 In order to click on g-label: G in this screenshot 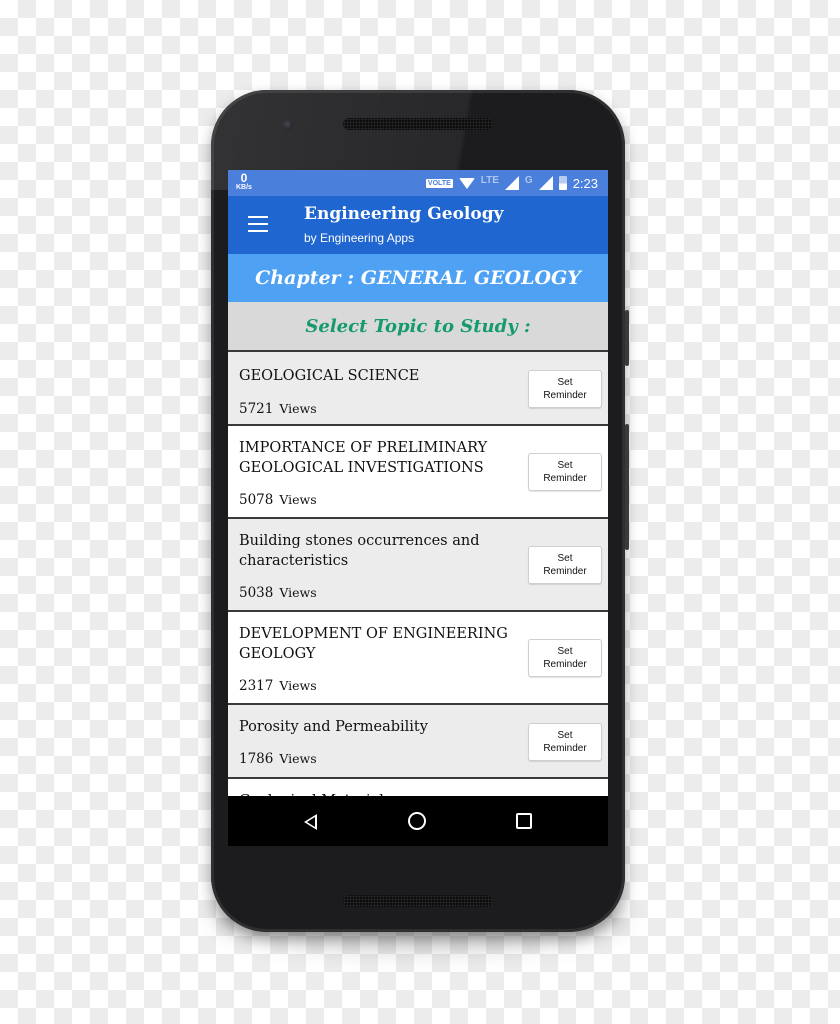, I will do `click(528, 180)`.